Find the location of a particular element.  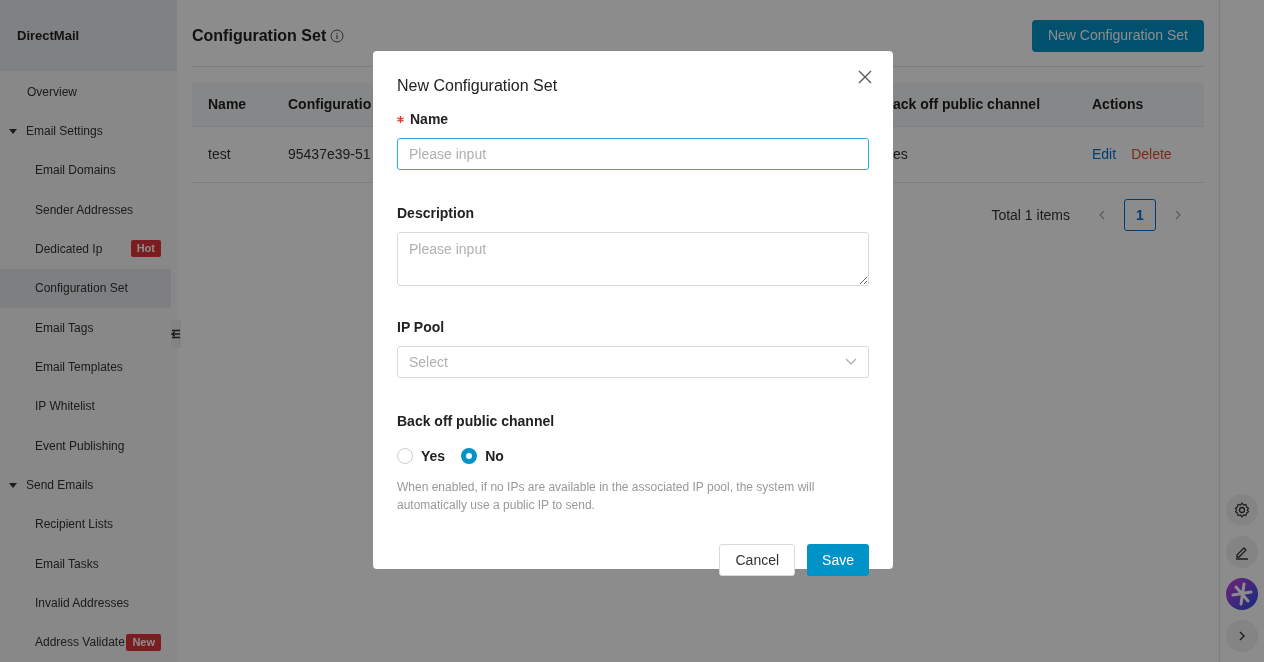

new-configuration-set-button: New Configuration Set is located at coordinates (1117, 35).